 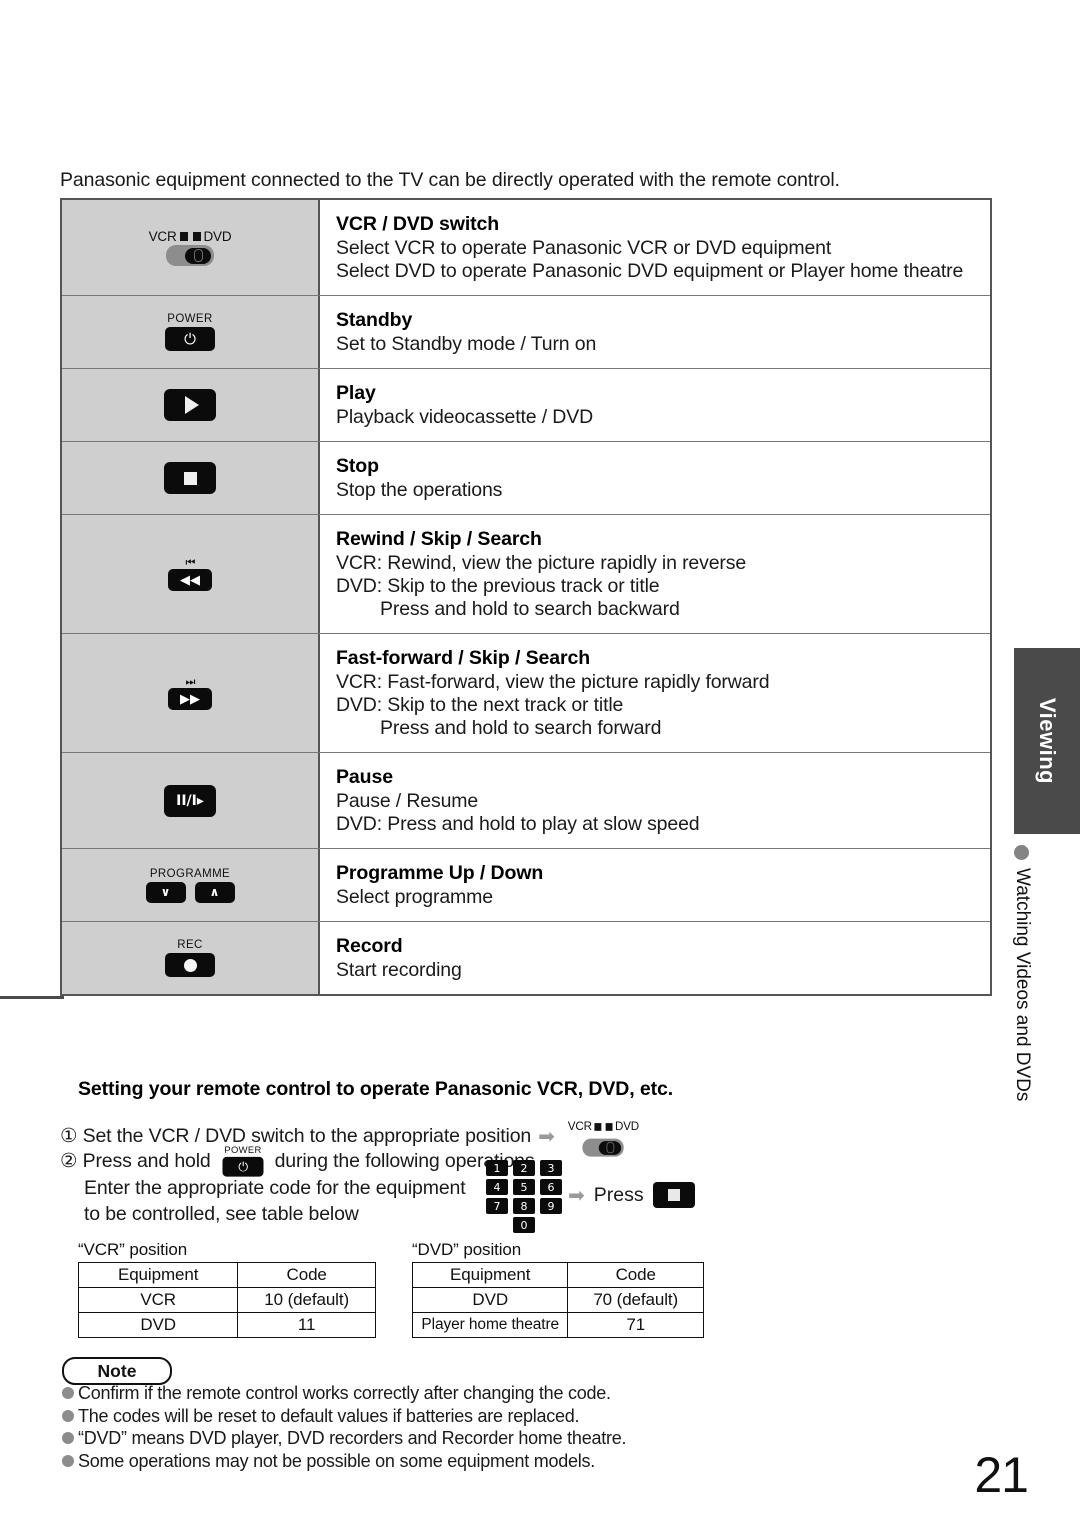 I want to click on num-key-1: 1, so click(x=497, y=1168).